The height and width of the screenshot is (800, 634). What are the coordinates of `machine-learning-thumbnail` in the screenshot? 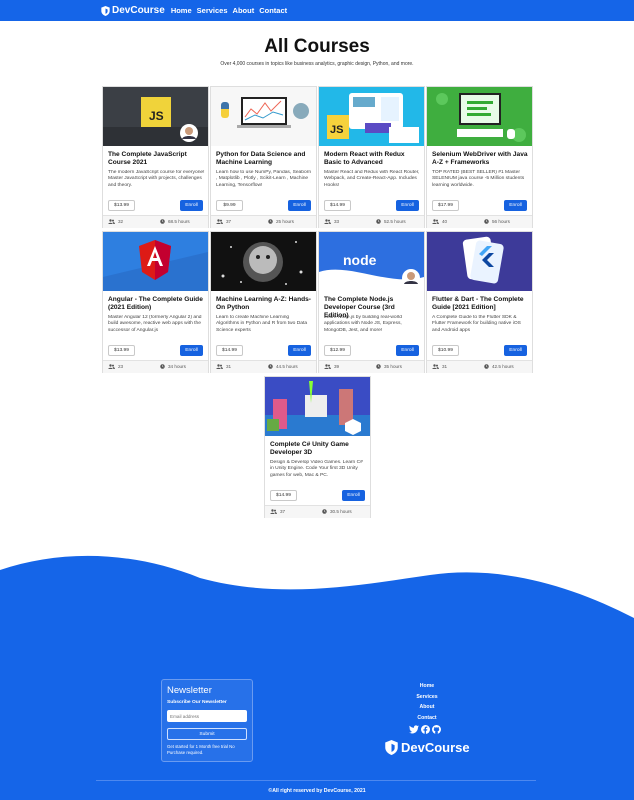 It's located at (263, 261).